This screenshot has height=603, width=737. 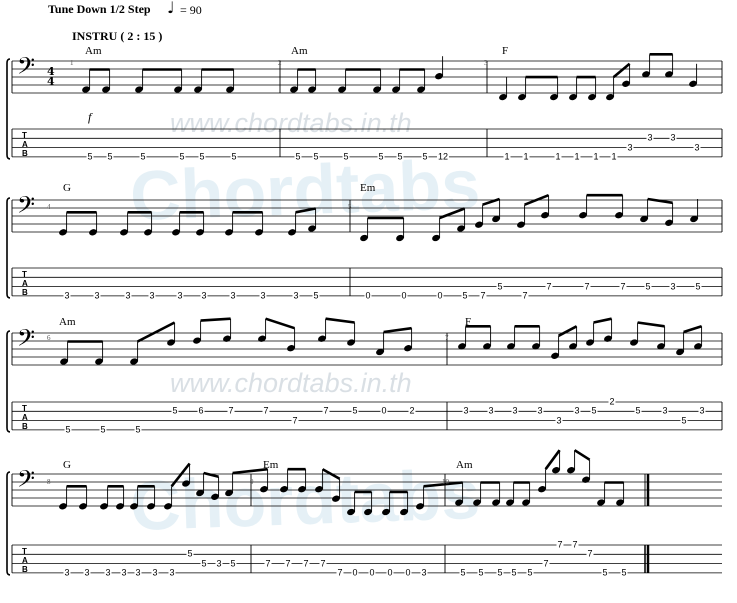 I want to click on bar-number: 2, so click(x=280, y=63).